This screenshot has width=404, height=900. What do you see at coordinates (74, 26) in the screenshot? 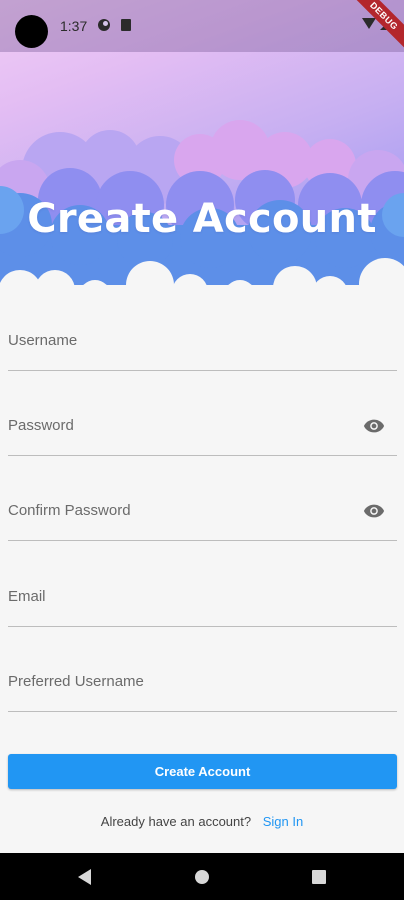
I see `status-time: 1:37` at bounding box center [74, 26].